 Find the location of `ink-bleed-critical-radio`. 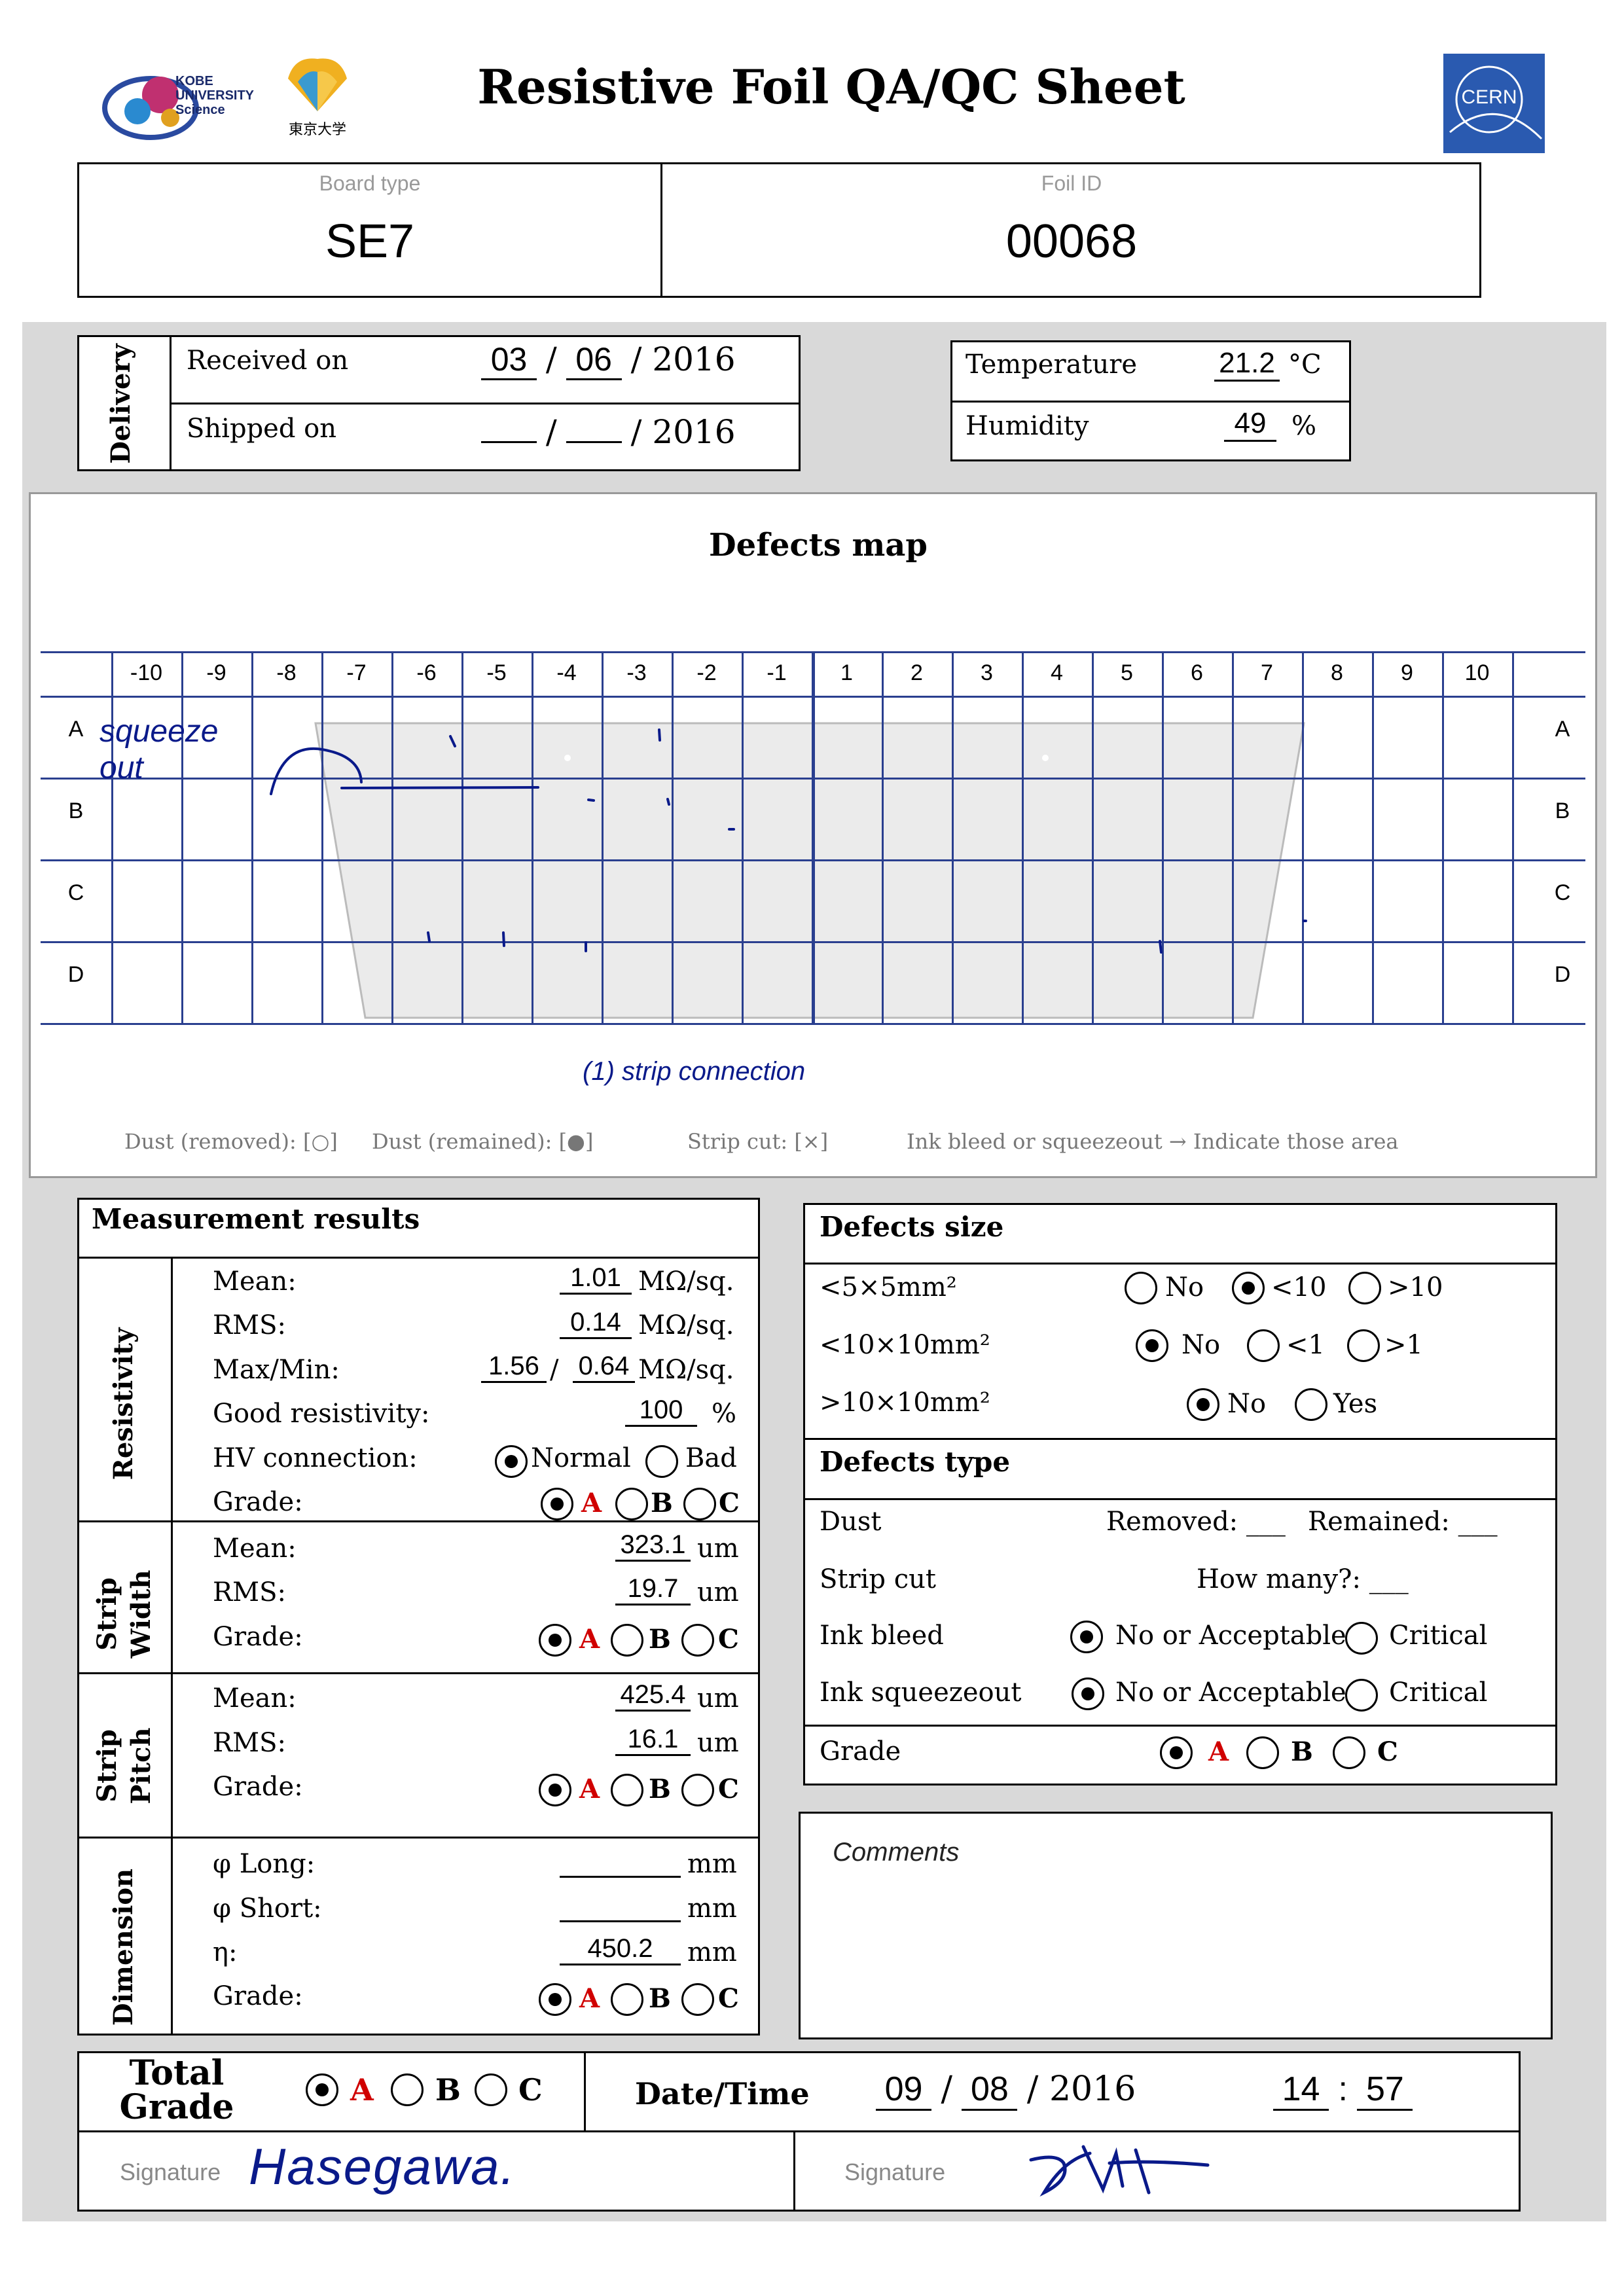

ink-bleed-critical-radio is located at coordinates (1362, 1638).